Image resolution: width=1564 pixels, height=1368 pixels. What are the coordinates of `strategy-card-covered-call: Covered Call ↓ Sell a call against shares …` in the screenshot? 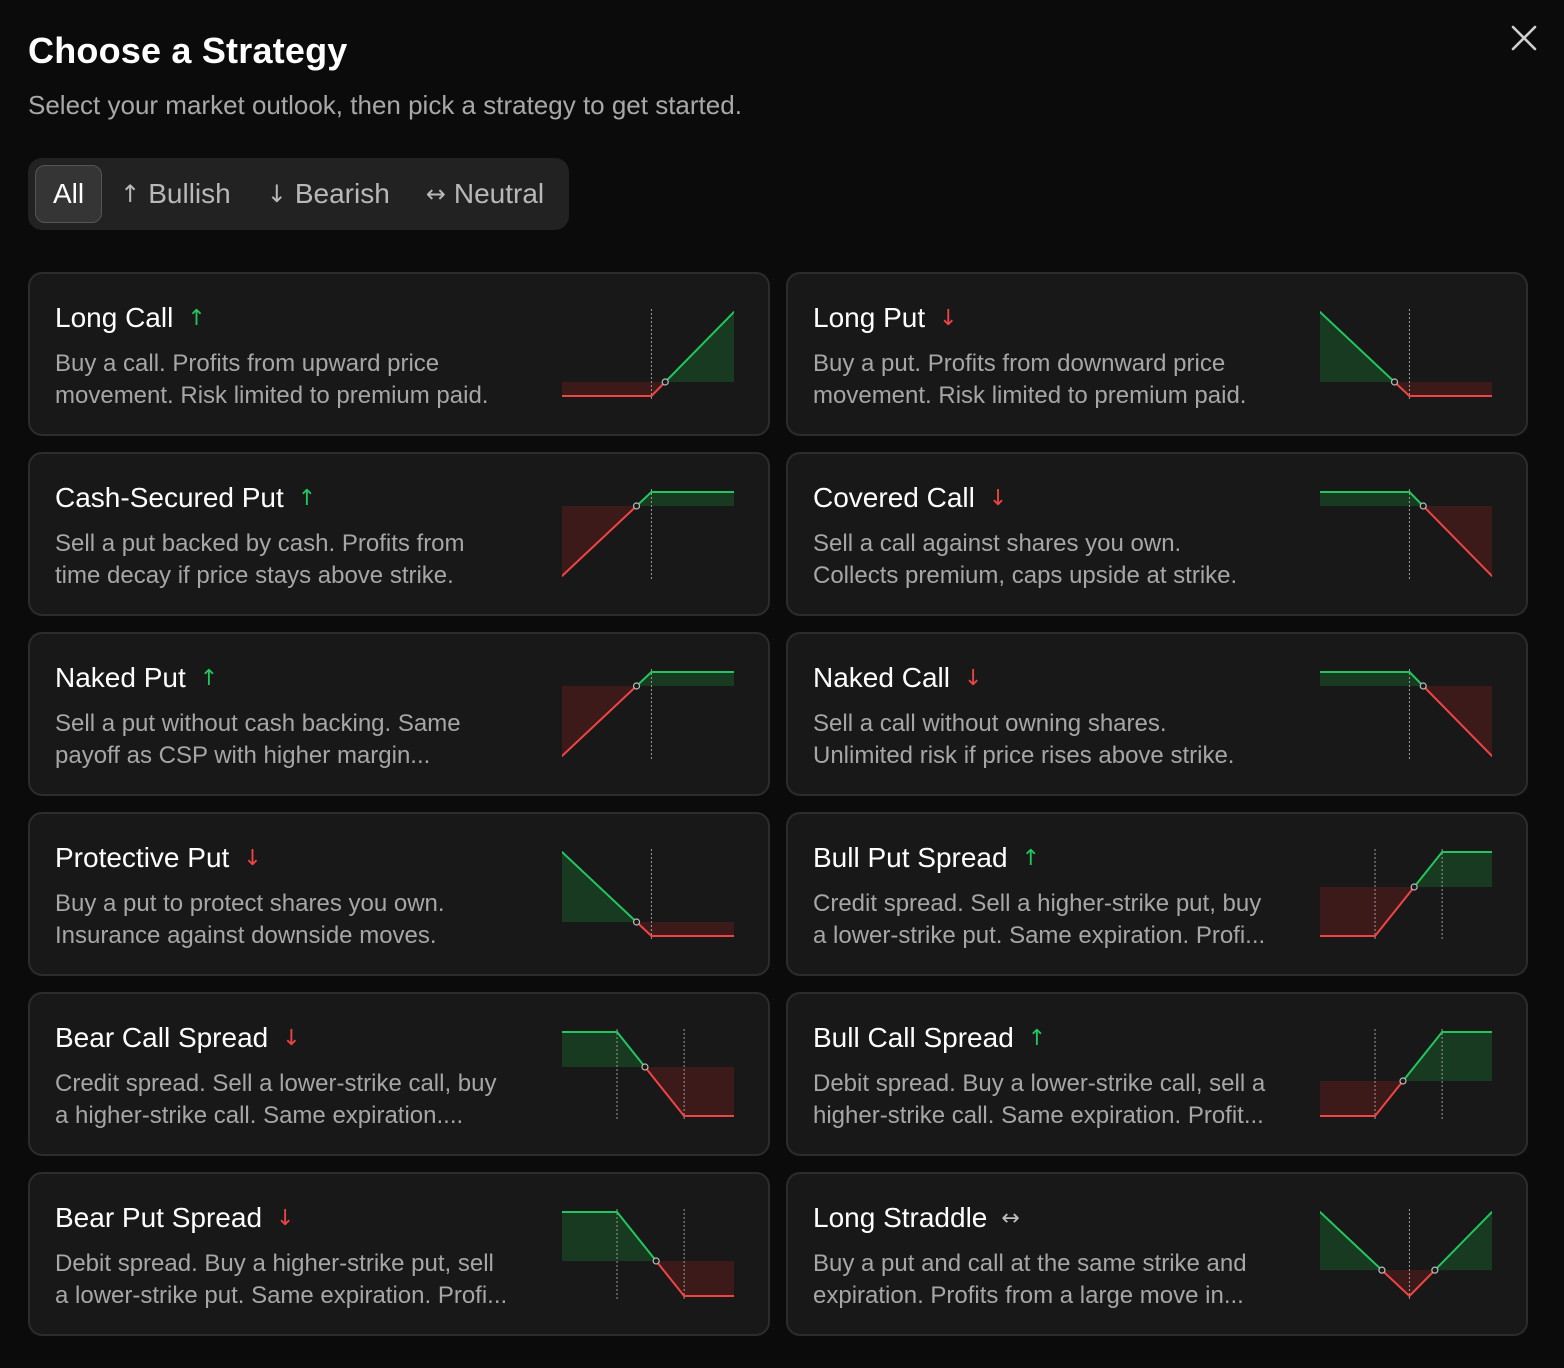 It's located at (1157, 534).